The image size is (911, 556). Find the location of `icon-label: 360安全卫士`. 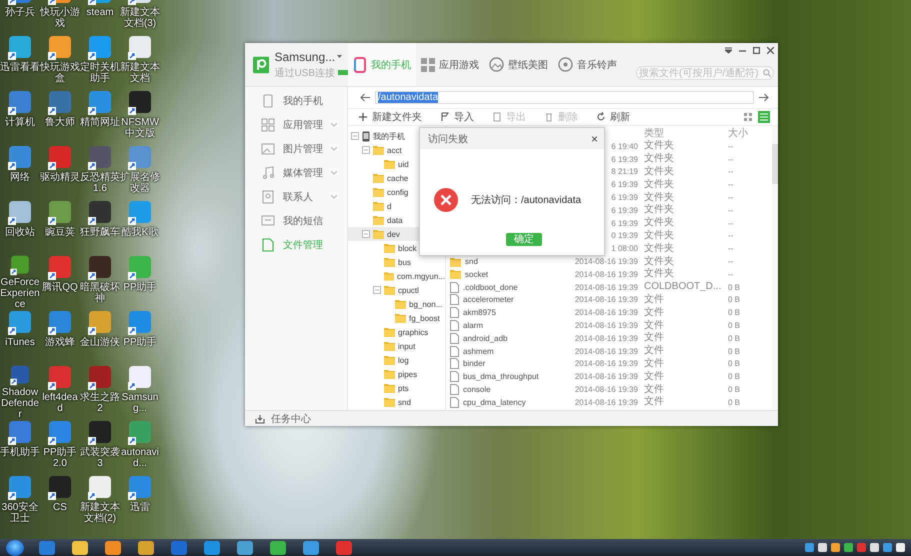

icon-label: 360安全卫士 is located at coordinates (20, 513).